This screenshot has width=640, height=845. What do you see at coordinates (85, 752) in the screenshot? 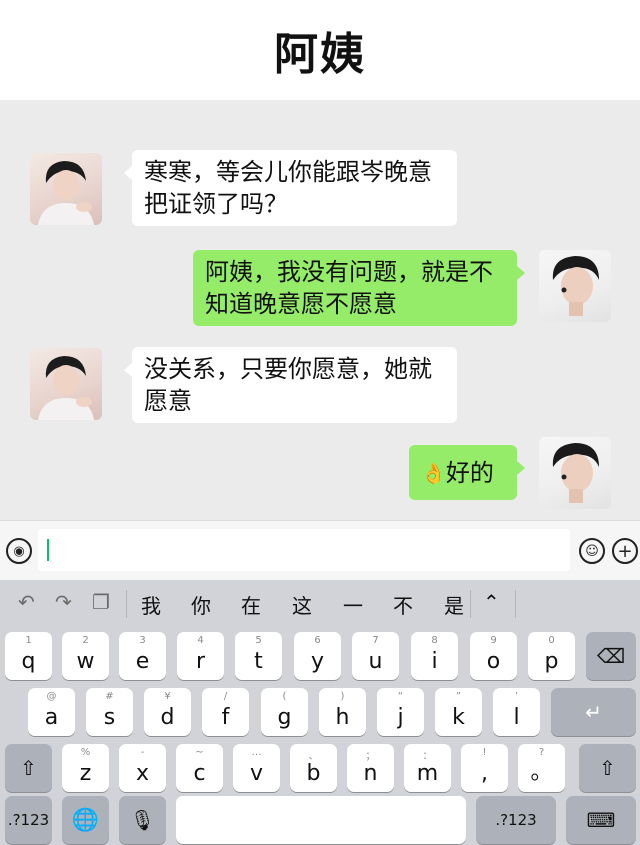
I see `key-hint: %` at bounding box center [85, 752].